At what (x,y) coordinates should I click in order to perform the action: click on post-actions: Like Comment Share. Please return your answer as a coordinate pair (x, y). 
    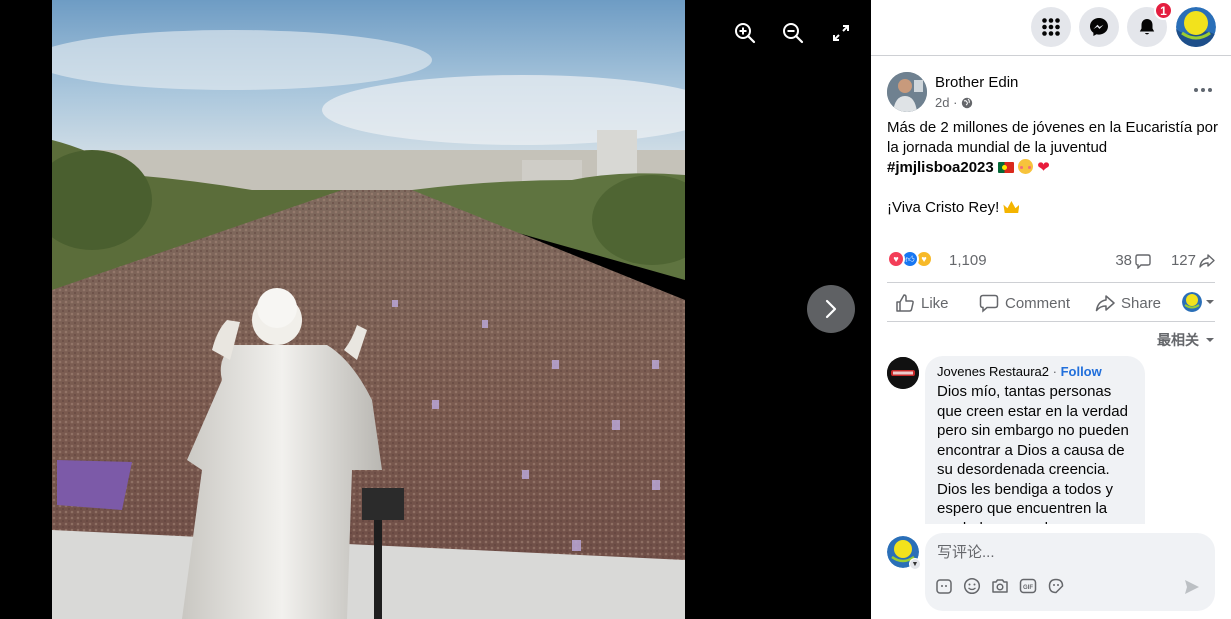
    Looking at the image, I should click on (1051, 302).